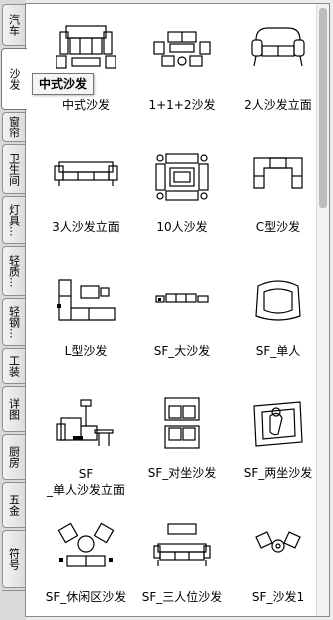 This screenshot has width=333, height=620. I want to click on lounge-area-sofa-icon, so click(86, 550).